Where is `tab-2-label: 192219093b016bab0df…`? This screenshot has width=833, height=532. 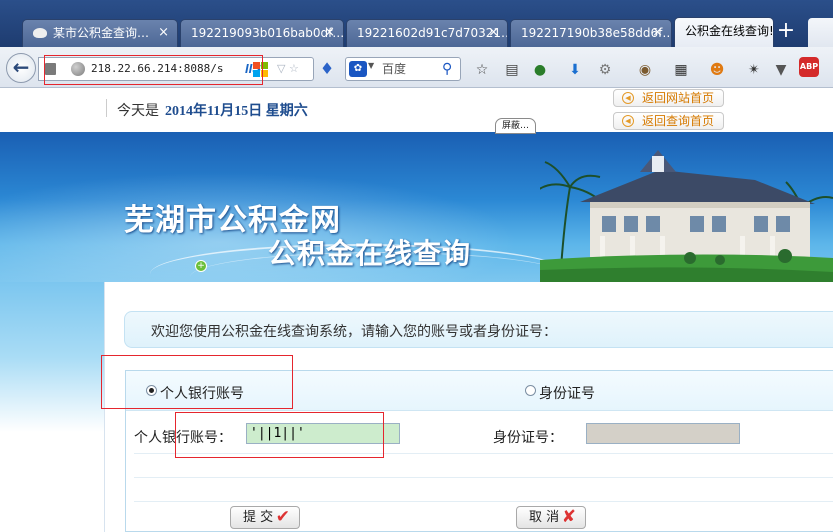 tab-2-label: 192219093b016bab0df… is located at coordinates (267, 33).